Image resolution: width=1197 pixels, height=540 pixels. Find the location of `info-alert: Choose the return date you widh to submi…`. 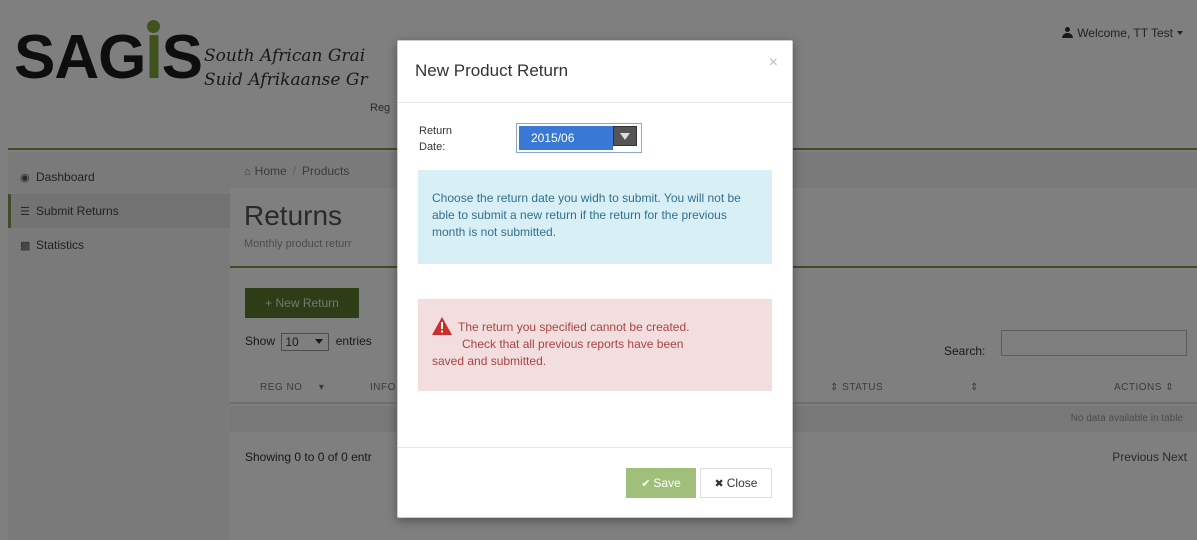

info-alert: Choose the return date you widh to submi… is located at coordinates (595, 217).